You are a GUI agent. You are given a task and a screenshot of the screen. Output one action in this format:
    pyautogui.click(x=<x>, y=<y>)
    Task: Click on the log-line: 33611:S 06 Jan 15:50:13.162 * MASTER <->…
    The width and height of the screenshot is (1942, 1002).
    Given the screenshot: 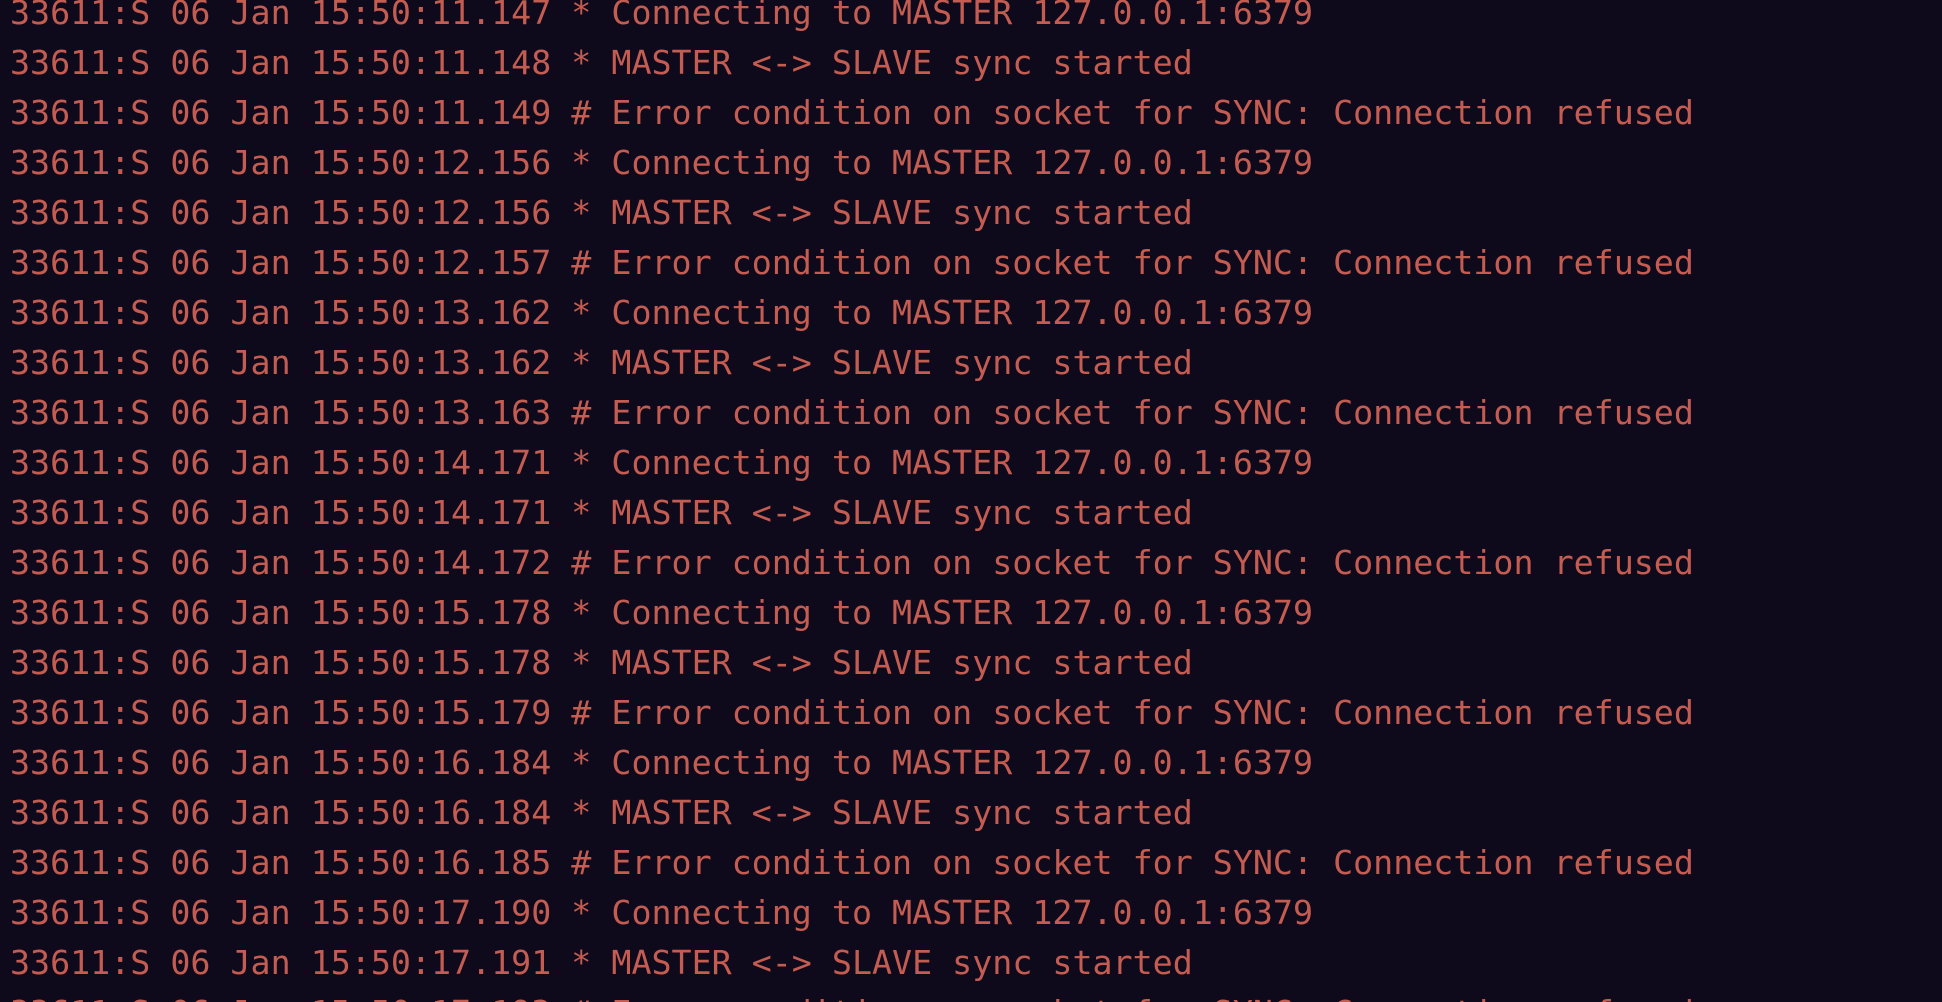 What is the action you would take?
    pyautogui.click(x=601, y=362)
    